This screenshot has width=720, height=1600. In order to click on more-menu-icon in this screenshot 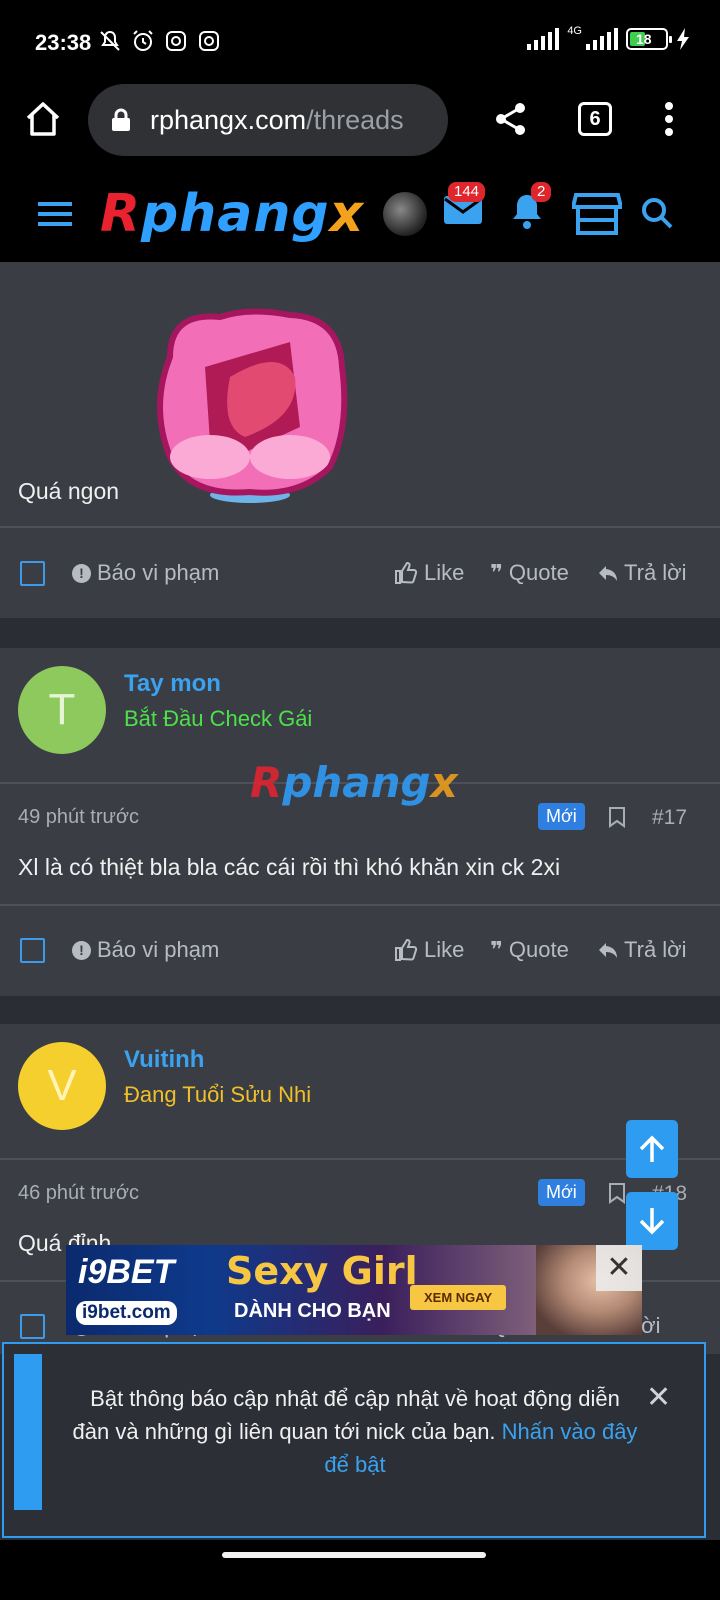, I will do `click(669, 119)`.